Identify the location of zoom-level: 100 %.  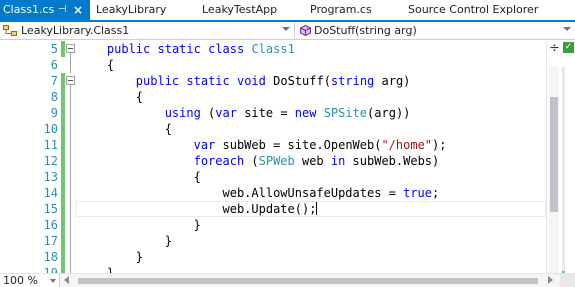
(20, 280).